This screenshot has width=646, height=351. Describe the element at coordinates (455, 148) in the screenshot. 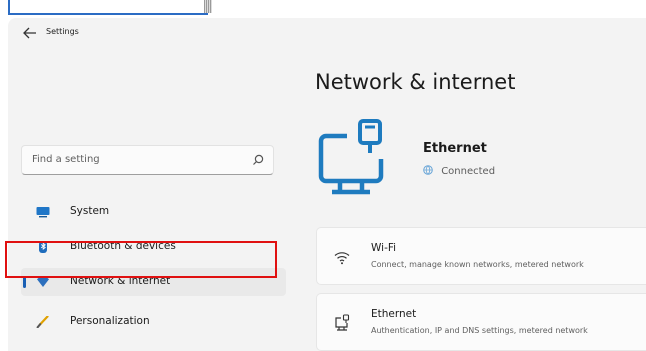

I see `connection-name: Ethernet` at that location.